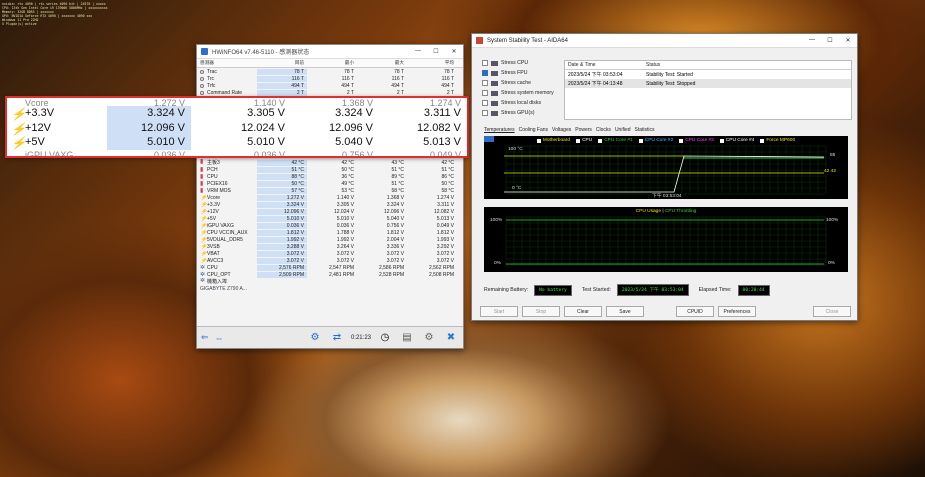  Describe the element at coordinates (19, 24) in the screenshot. I see `osd-line: 5 Plugin(s) active` at that location.